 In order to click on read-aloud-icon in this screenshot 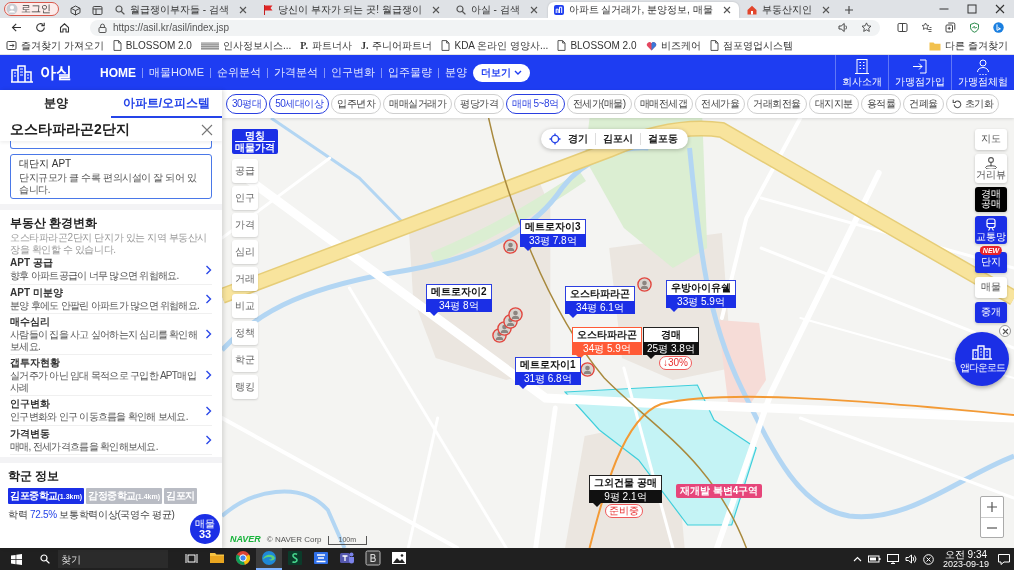, I will do `click(843, 27)`.